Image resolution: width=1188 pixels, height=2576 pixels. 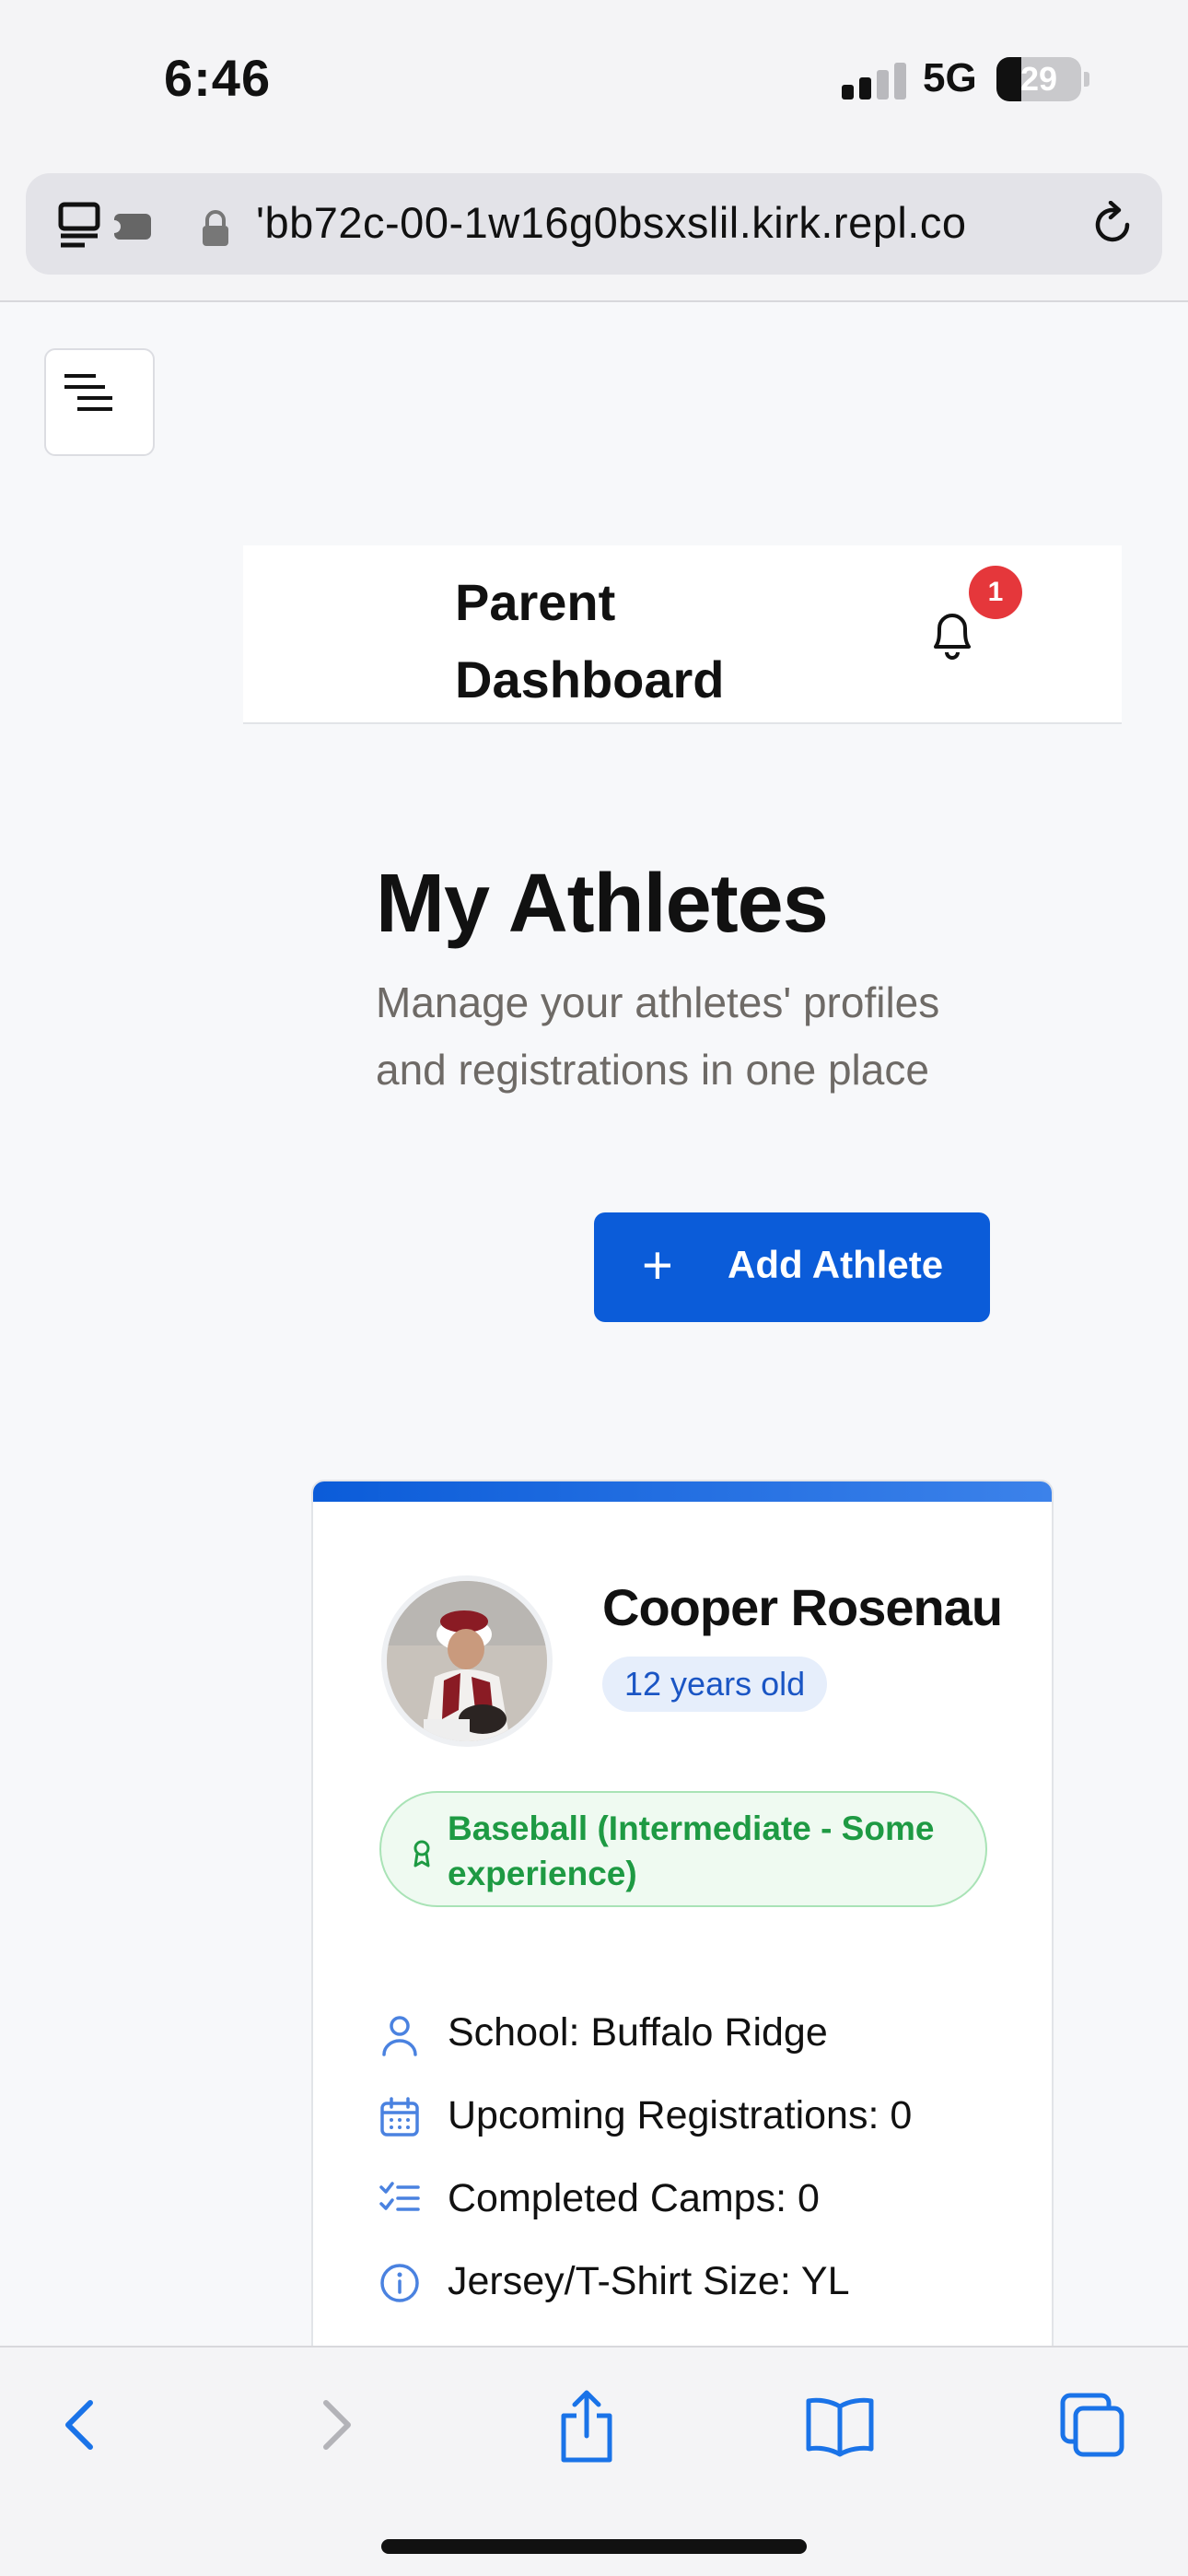 What do you see at coordinates (638, 2032) in the screenshot?
I see `school-text: School: Buffalo Ridge` at bounding box center [638, 2032].